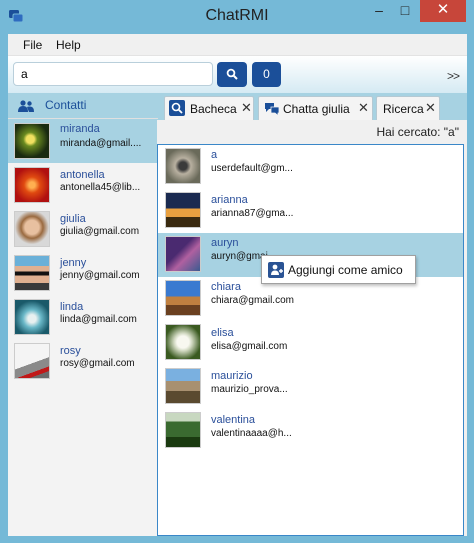 This screenshot has width=474, height=543. I want to click on contact-item: giulia giulia@gmail.com, so click(83, 229).